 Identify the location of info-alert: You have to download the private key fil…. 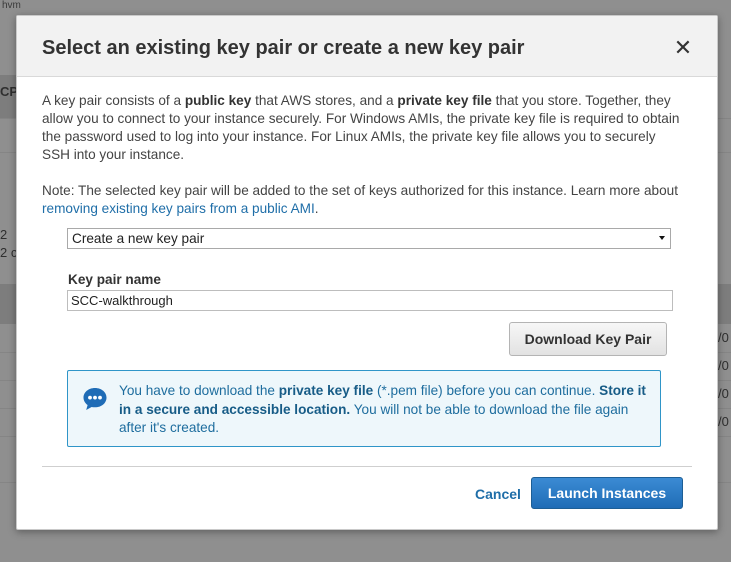
(364, 408).